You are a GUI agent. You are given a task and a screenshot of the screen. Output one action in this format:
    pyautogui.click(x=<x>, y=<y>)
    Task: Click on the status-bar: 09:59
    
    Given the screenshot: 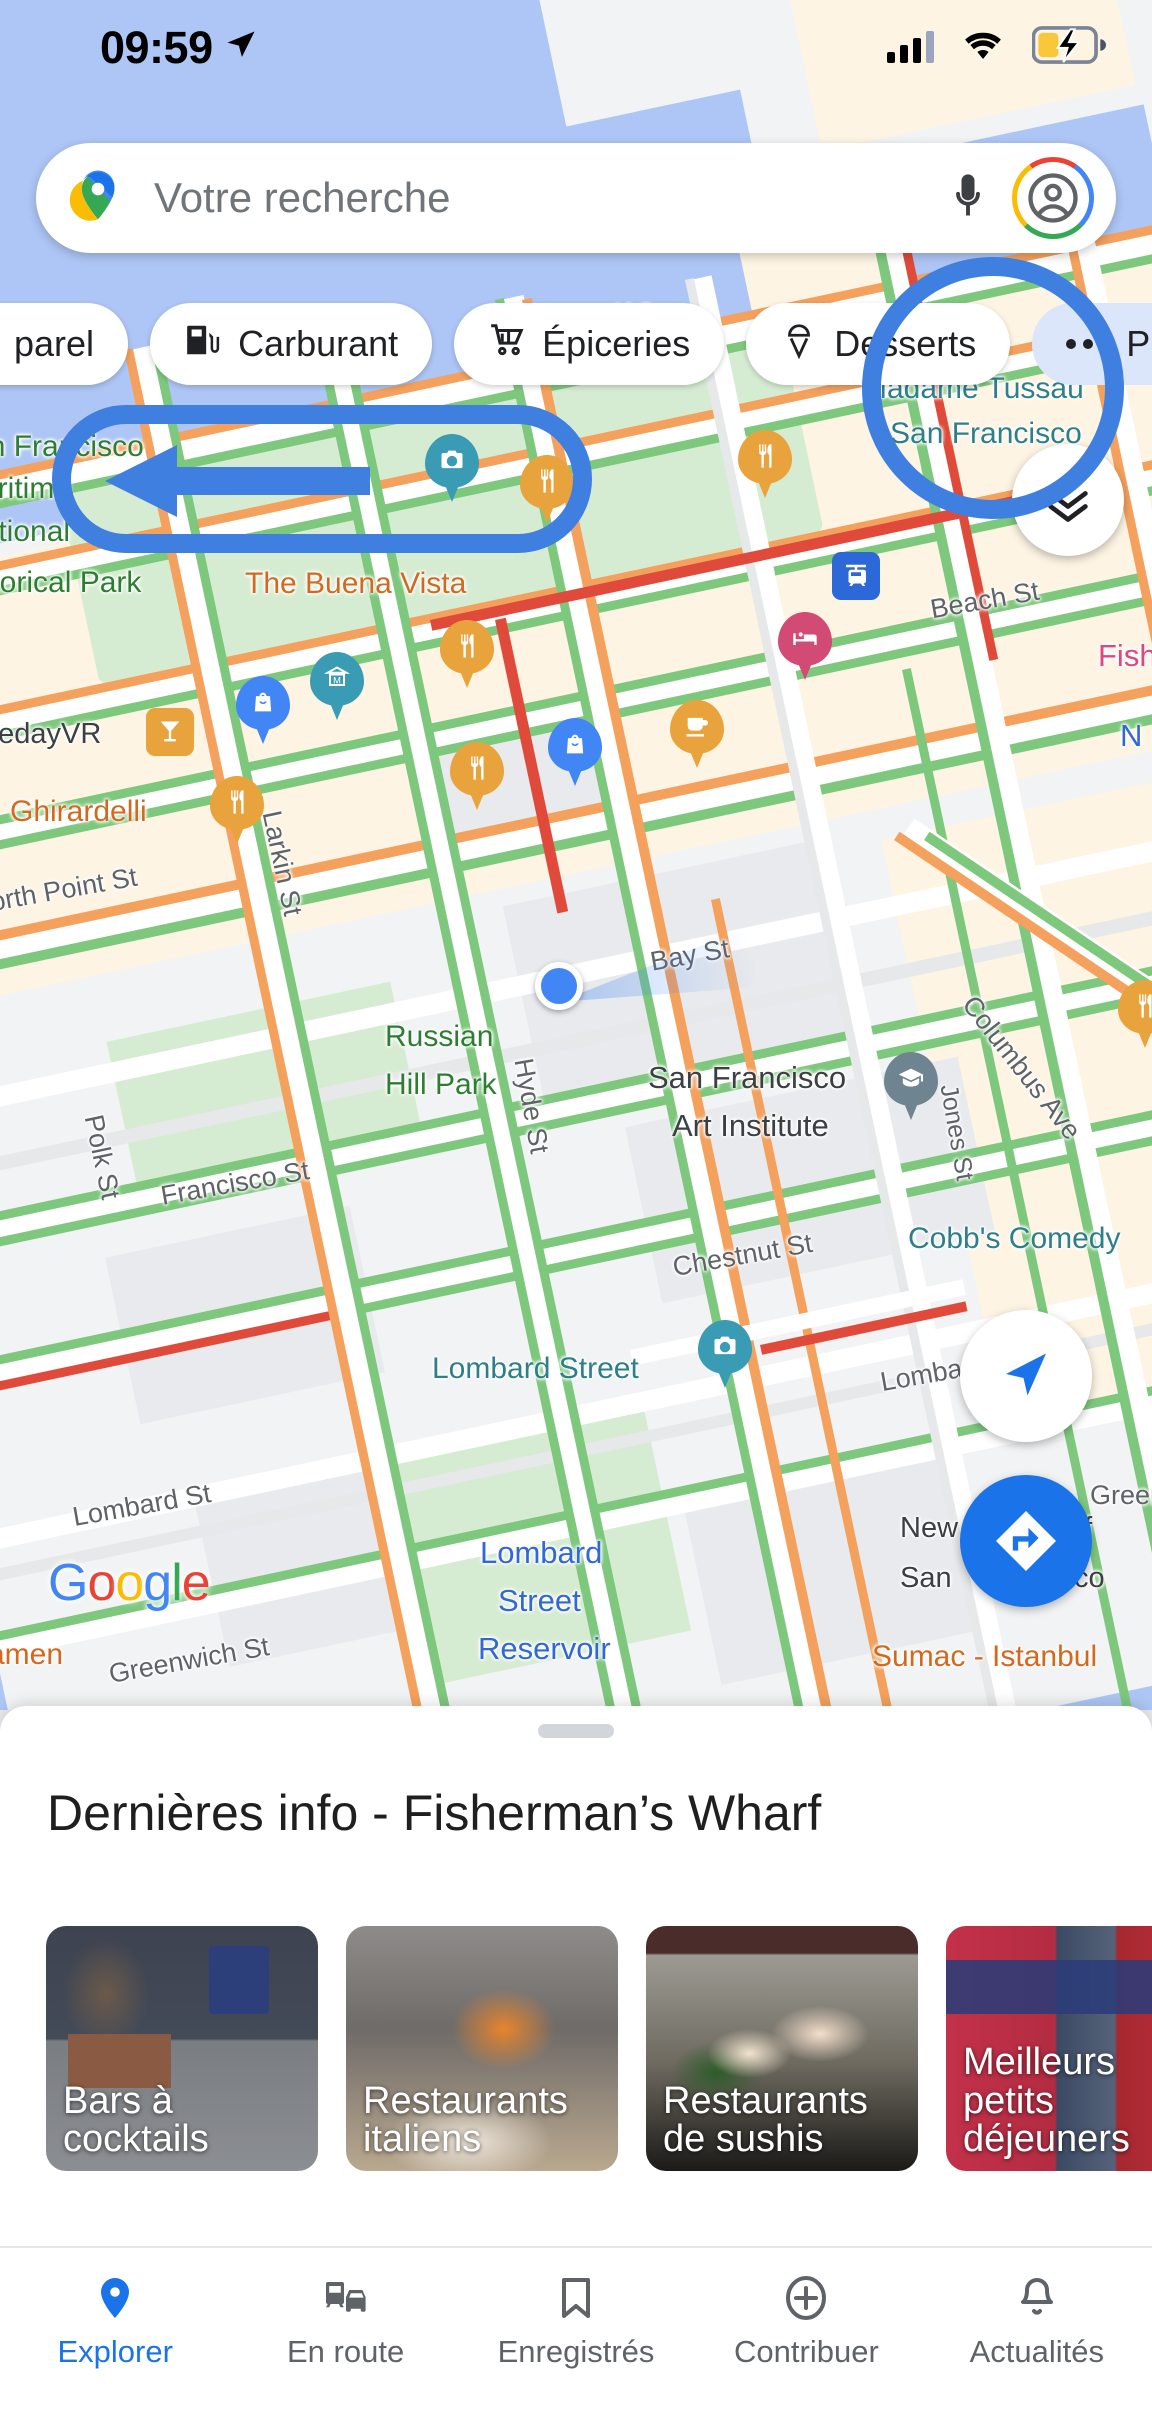 What is the action you would take?
    pyautogui.click(x=576, y=47)
    